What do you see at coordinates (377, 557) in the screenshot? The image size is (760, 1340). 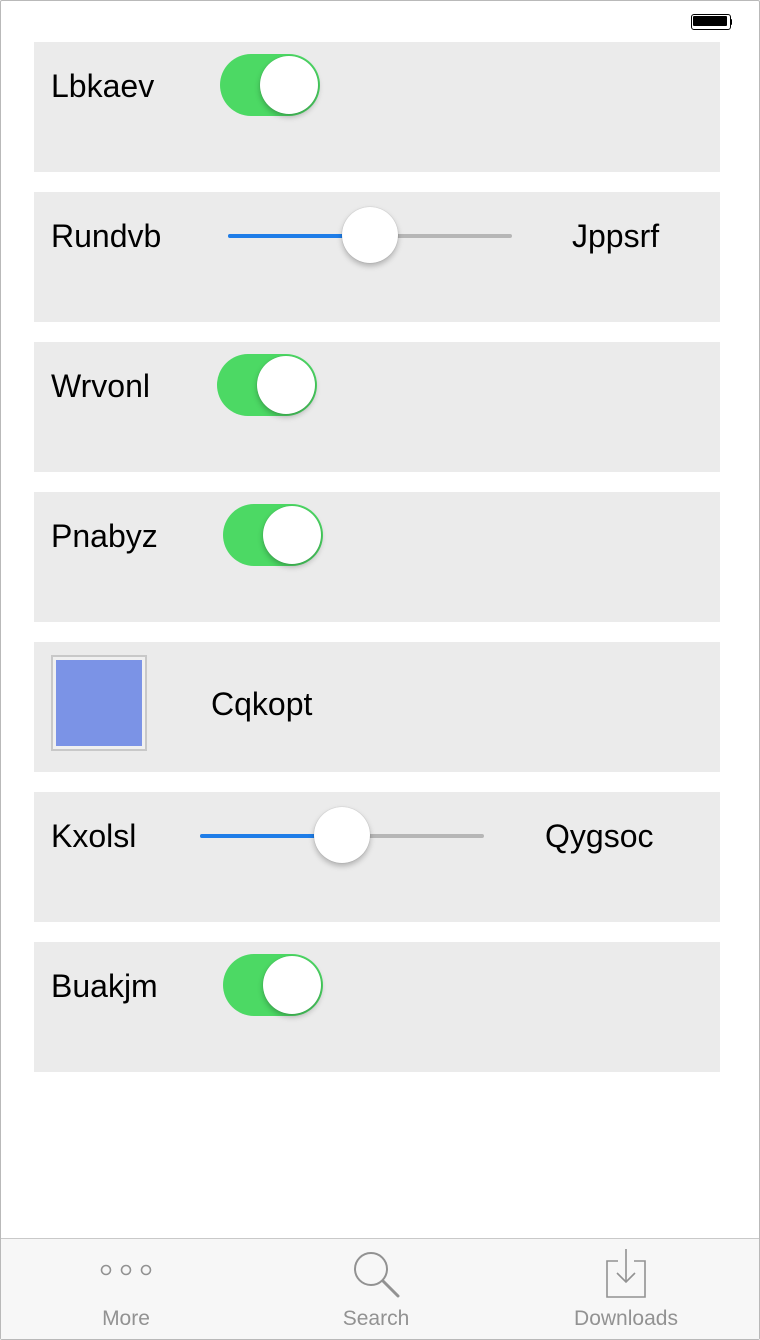 I see `row-toggle-3: Pnabyz` at bounding box center [377, 557].